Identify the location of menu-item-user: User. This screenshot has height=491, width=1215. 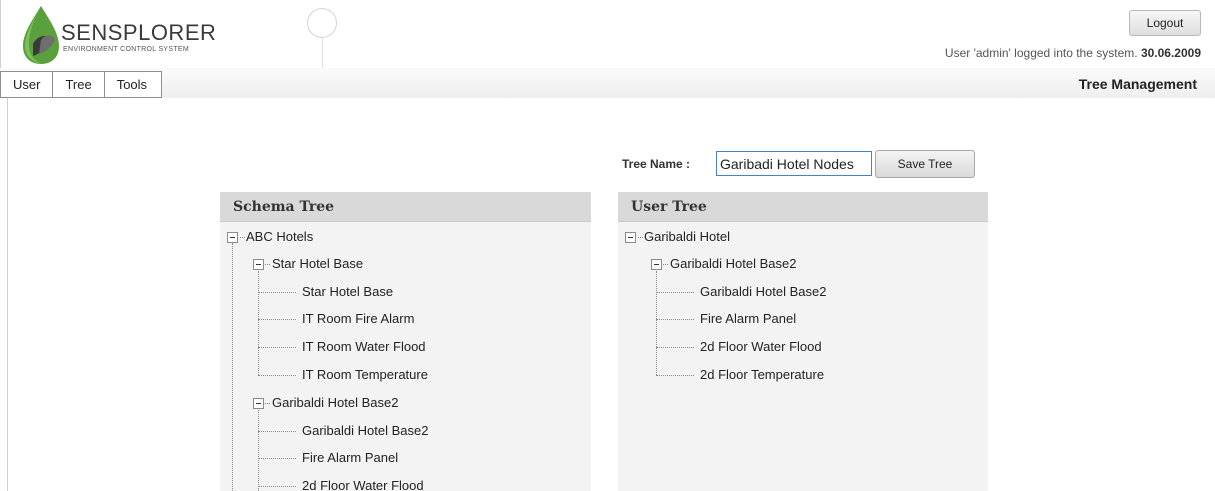
(27, 84).